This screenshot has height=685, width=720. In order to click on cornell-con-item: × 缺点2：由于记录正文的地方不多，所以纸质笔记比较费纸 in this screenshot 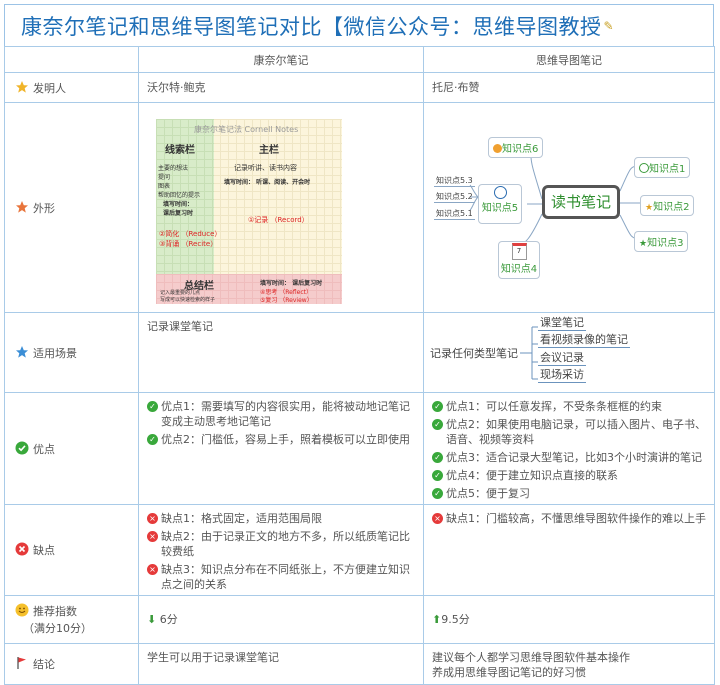, I will do `click(282, 544)`.